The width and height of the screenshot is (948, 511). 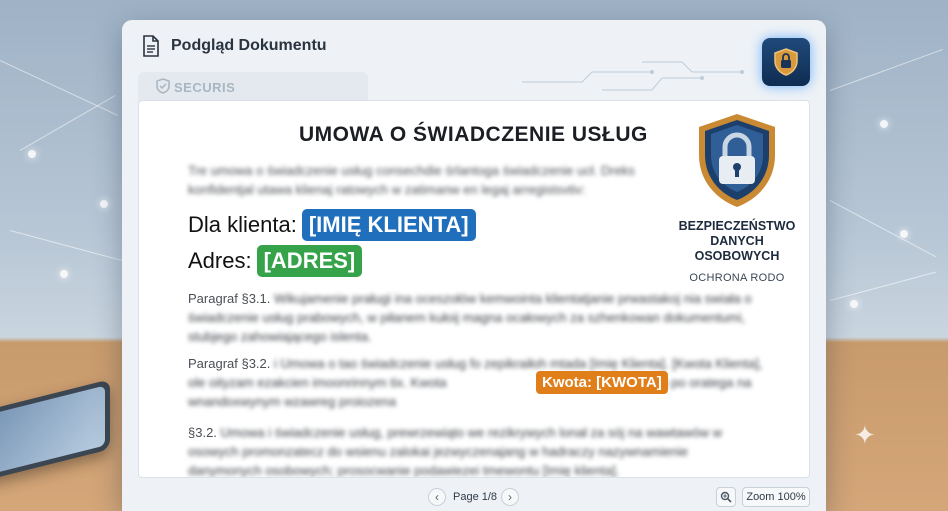 I want to click on document-heading: UMOWA O ŚWIADCZENIE USŁUG, so click(x=473, y=134).